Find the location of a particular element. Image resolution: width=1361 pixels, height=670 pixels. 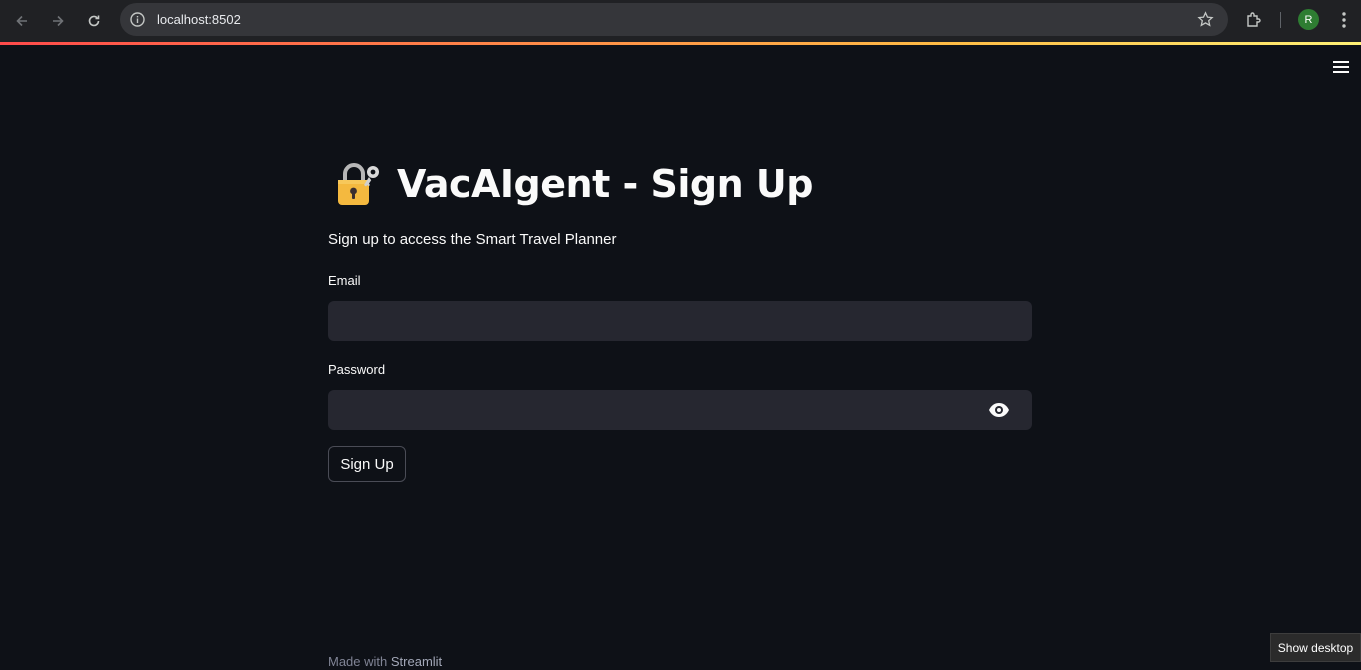

footer: Made with Streamlit is located at coordinates (385, 661).